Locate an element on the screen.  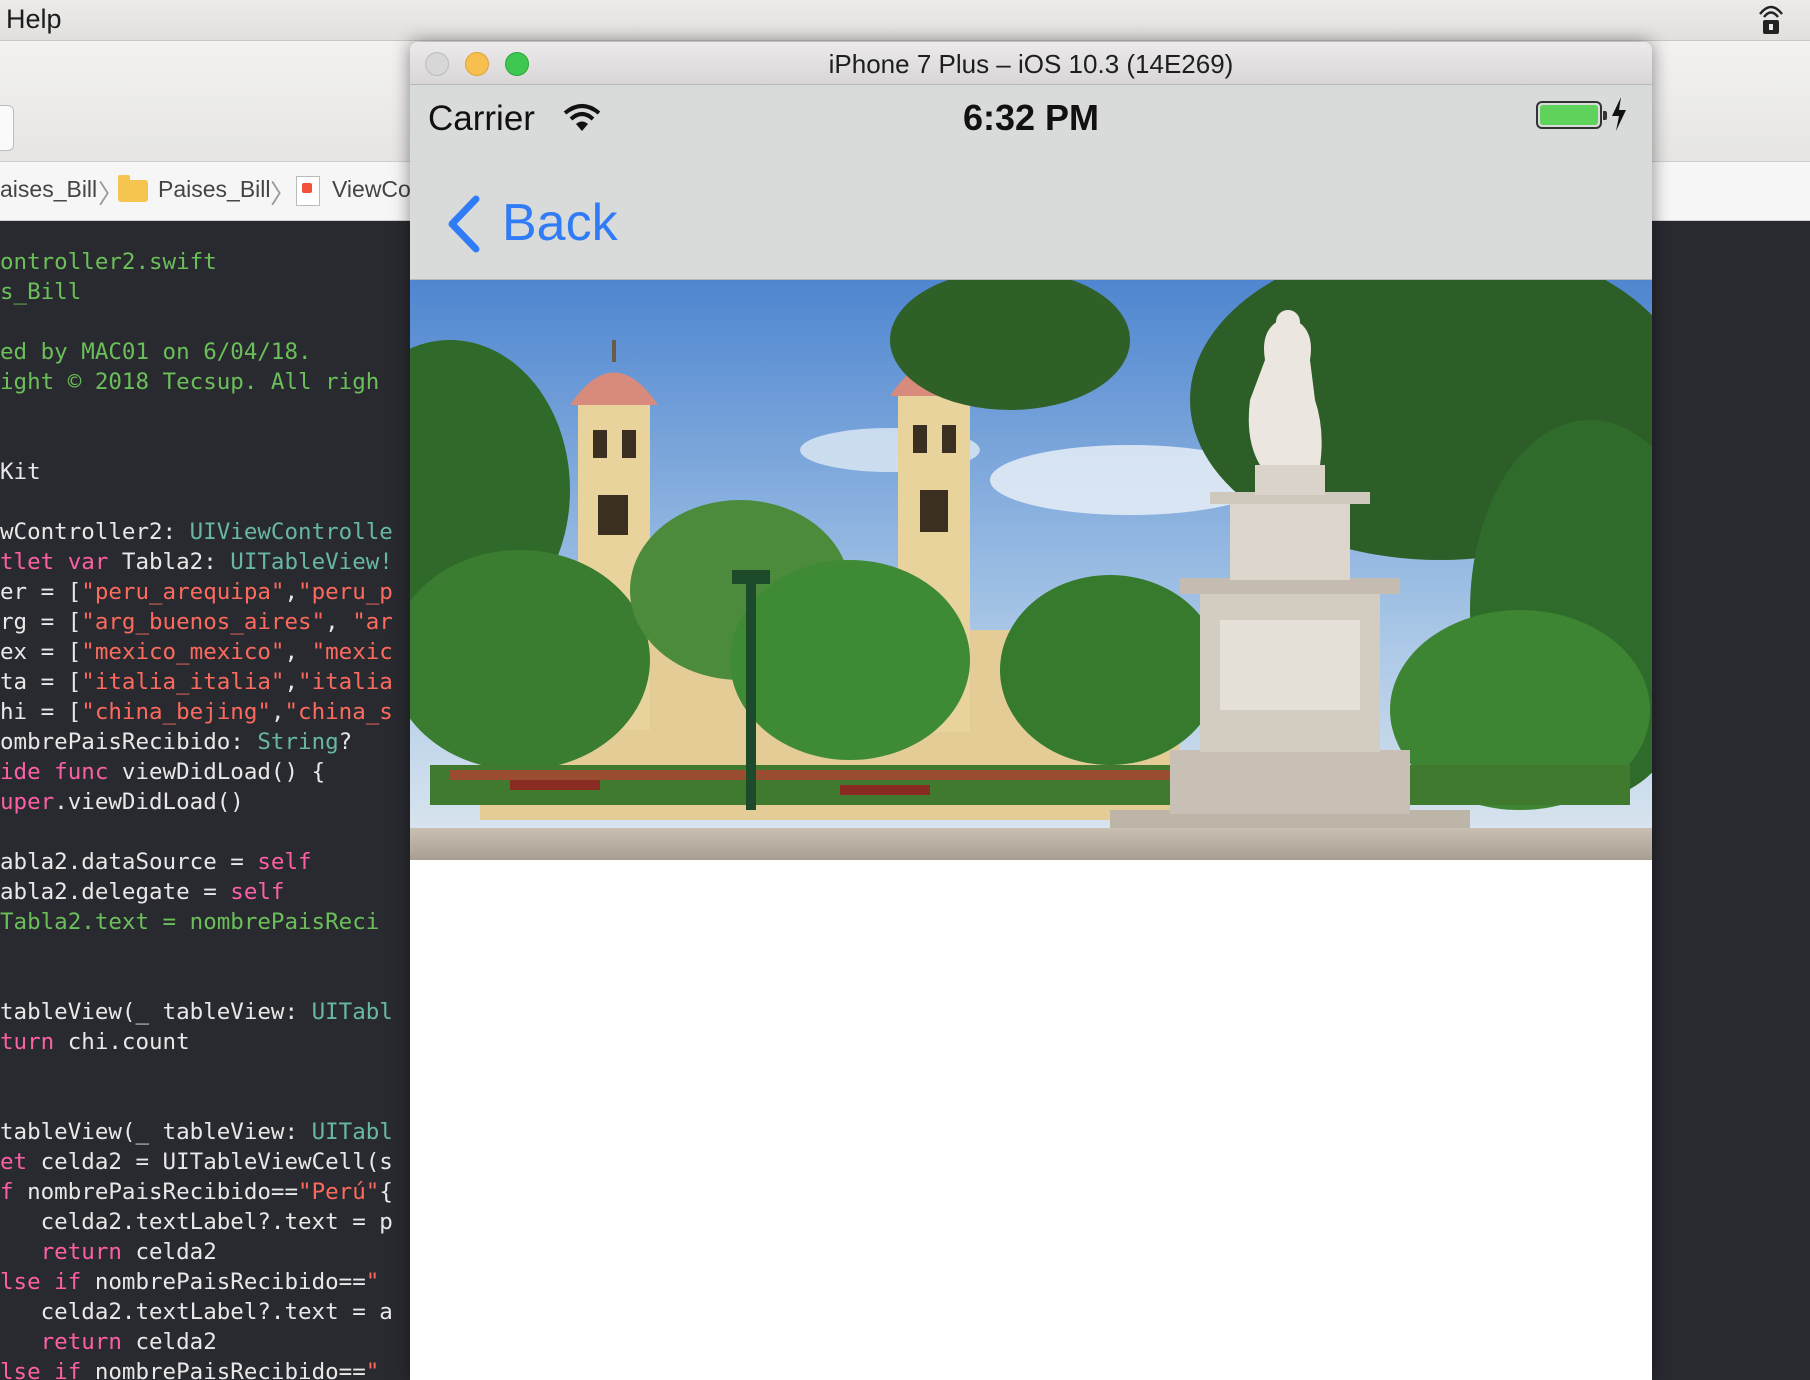
menu-help: Help is located at coordinates (34, 19).